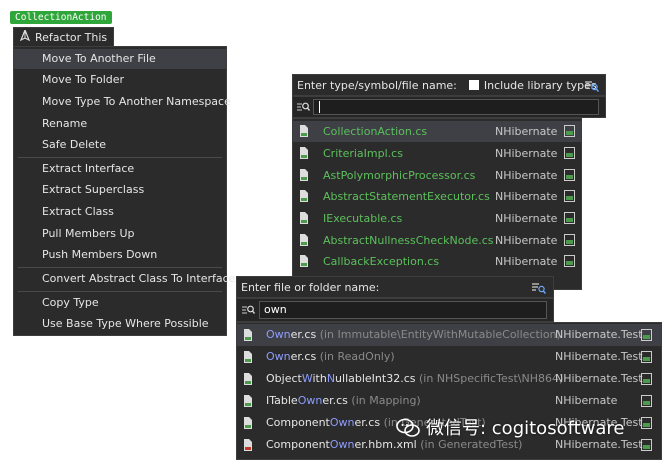 Image resolution: width=672 pixels, height=465 pixels. I want to click on menu-item-extract-class: Extract Class, so click(120, 212).